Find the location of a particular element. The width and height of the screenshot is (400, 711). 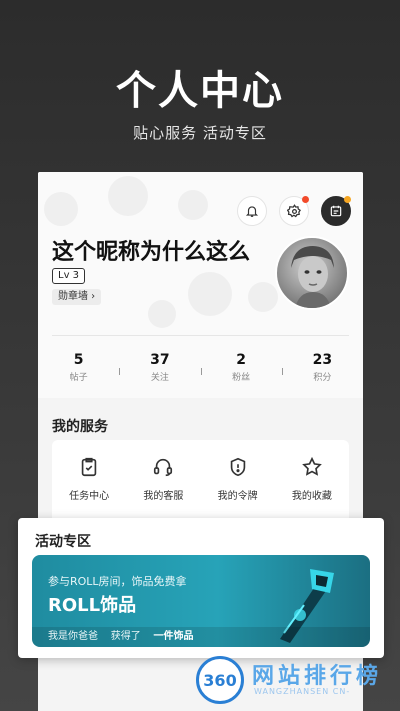

profile-top-icons is located at coordinates (294, 211).